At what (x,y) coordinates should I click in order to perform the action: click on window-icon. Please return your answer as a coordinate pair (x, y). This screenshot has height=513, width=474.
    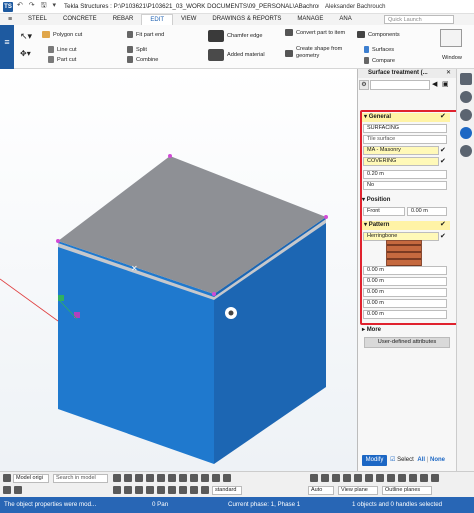
    Looking at the image, I should click on (451, 38).